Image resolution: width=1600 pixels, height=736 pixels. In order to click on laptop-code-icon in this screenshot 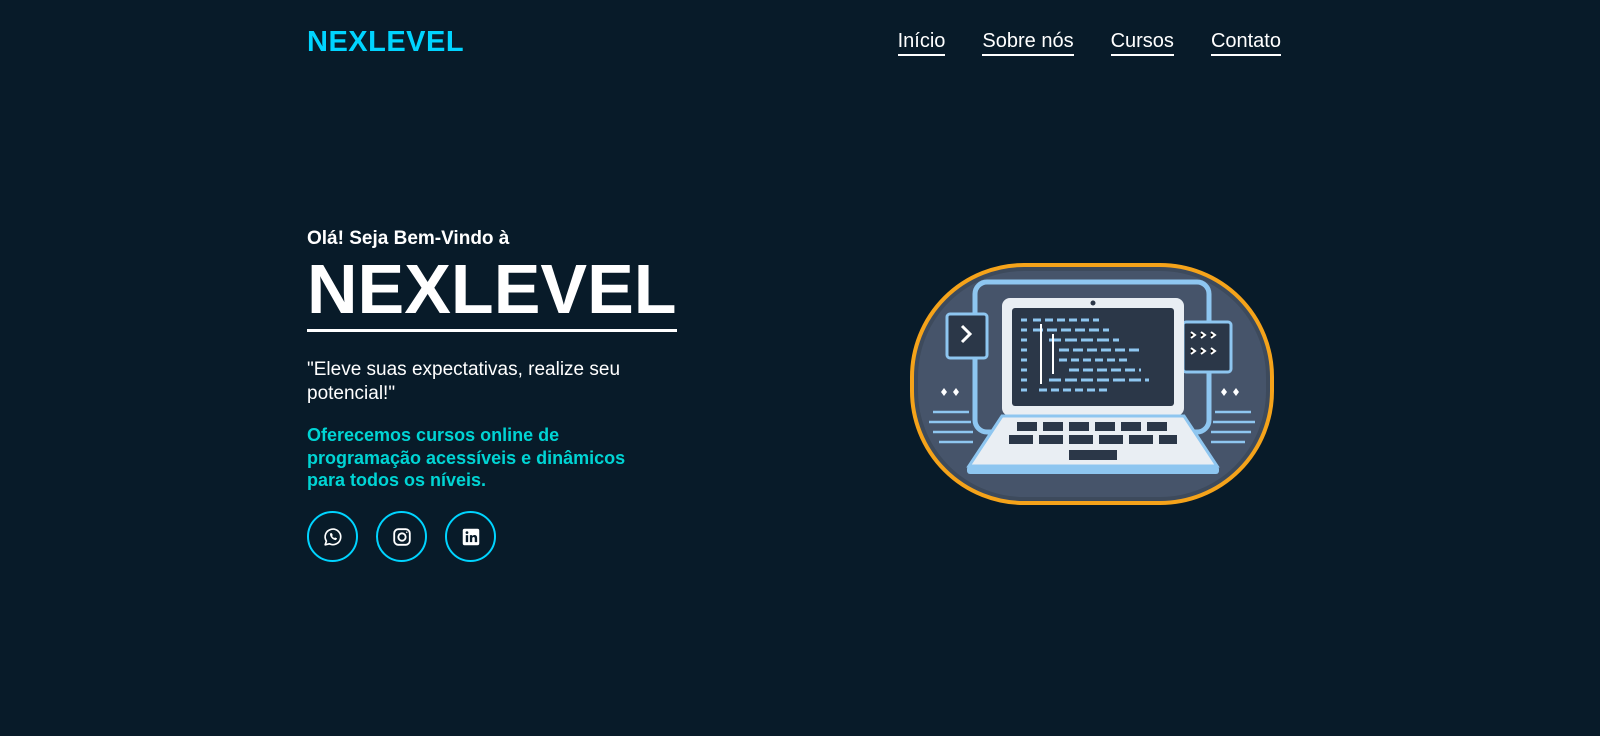, I will do `click(1092, 384)`.